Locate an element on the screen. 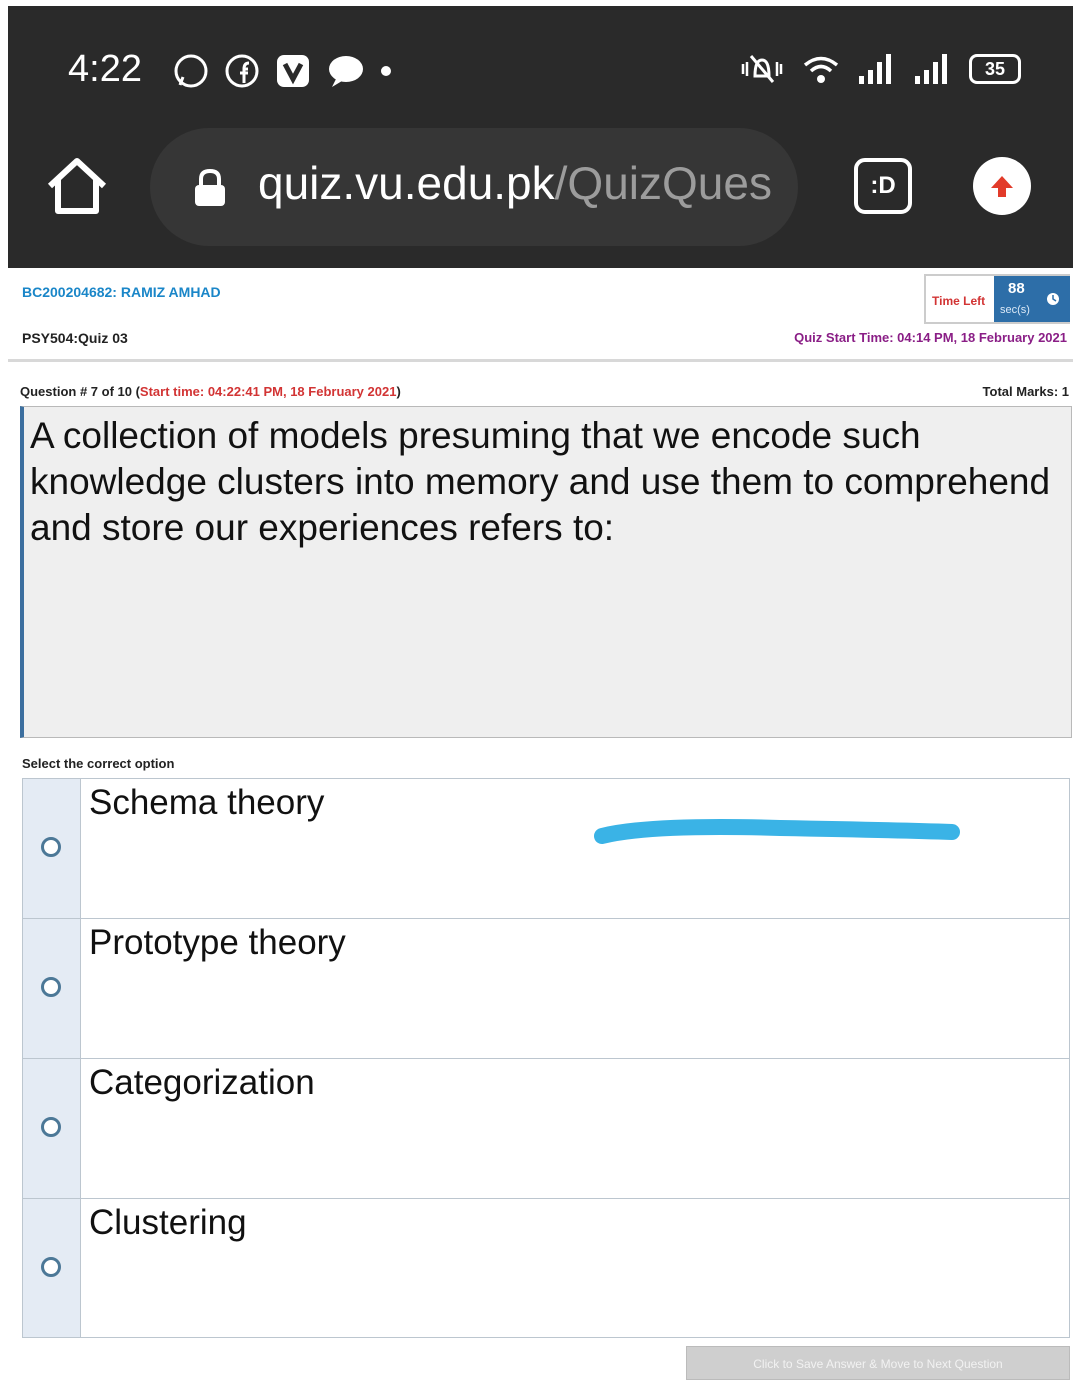 This screenshot has width=1073, height=1380. home-icon is located at coordinates (77, 186).